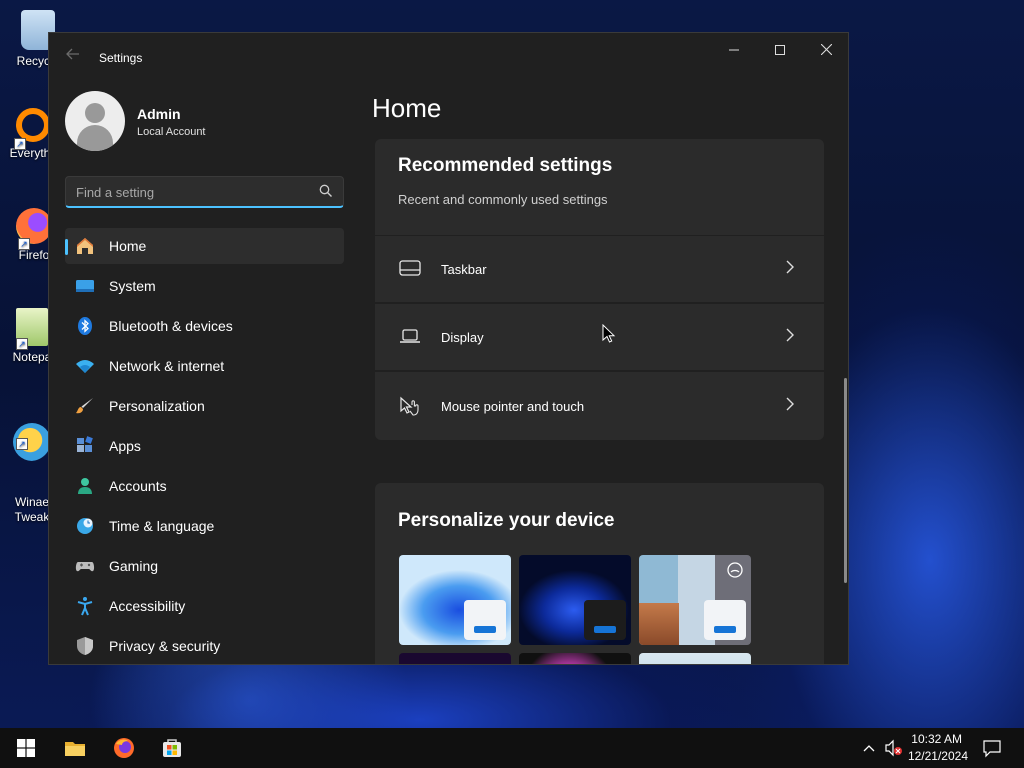 The height and width of the screenshot is (768, 1024). What do you see at coordinates (204, 566) in the screenshot?
I see `sidebar-item-gaming: Gaming` at bounding box center [204, 566].